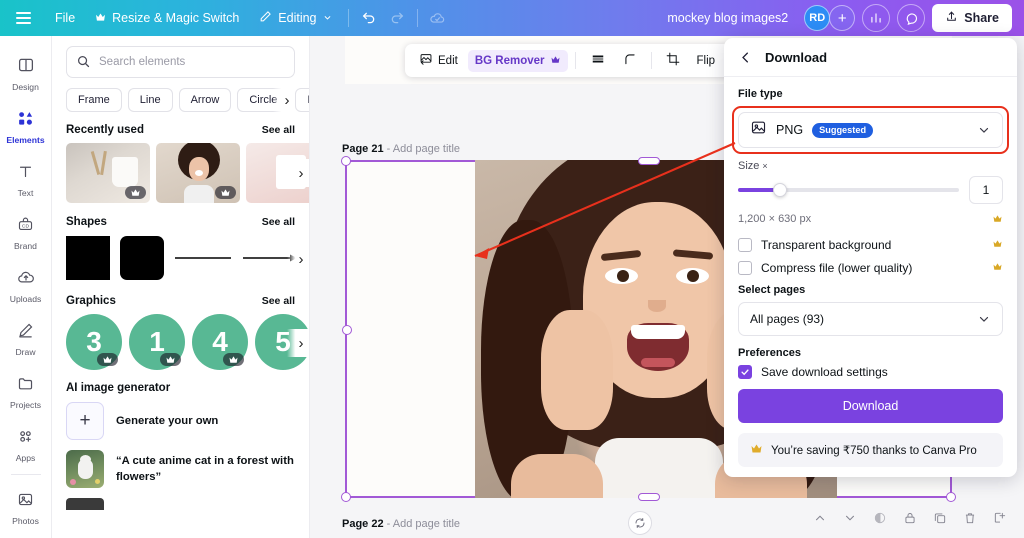 The image size is (1024, 538). I want to click on size-slider-knob, so click(779, 190).